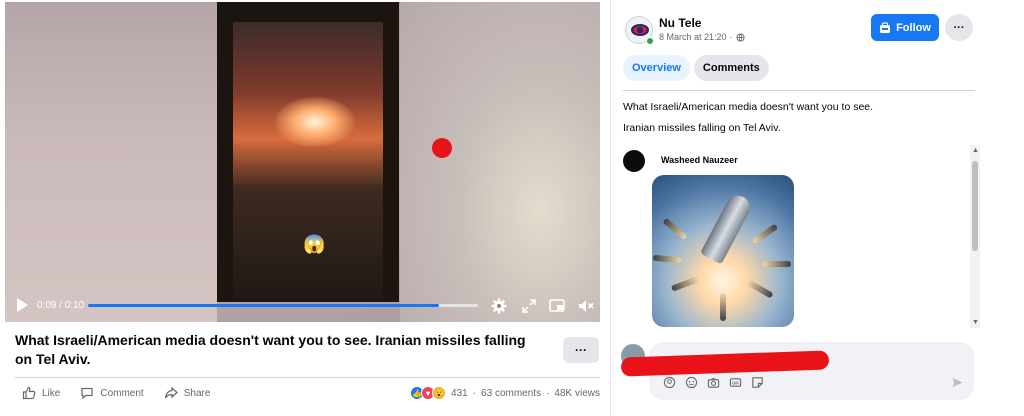 The width and height of the screenshot is (1024, 416). I want to click on camera-icon, so click(713, 382).